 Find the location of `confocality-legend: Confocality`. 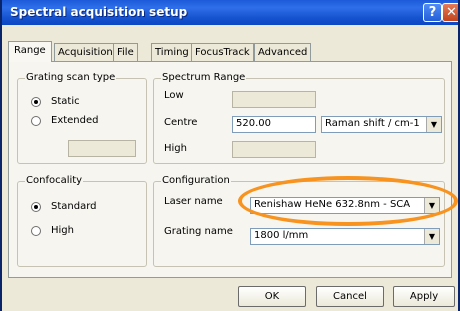

confocality-legend: Confocality is located at coordinates (54, 180).